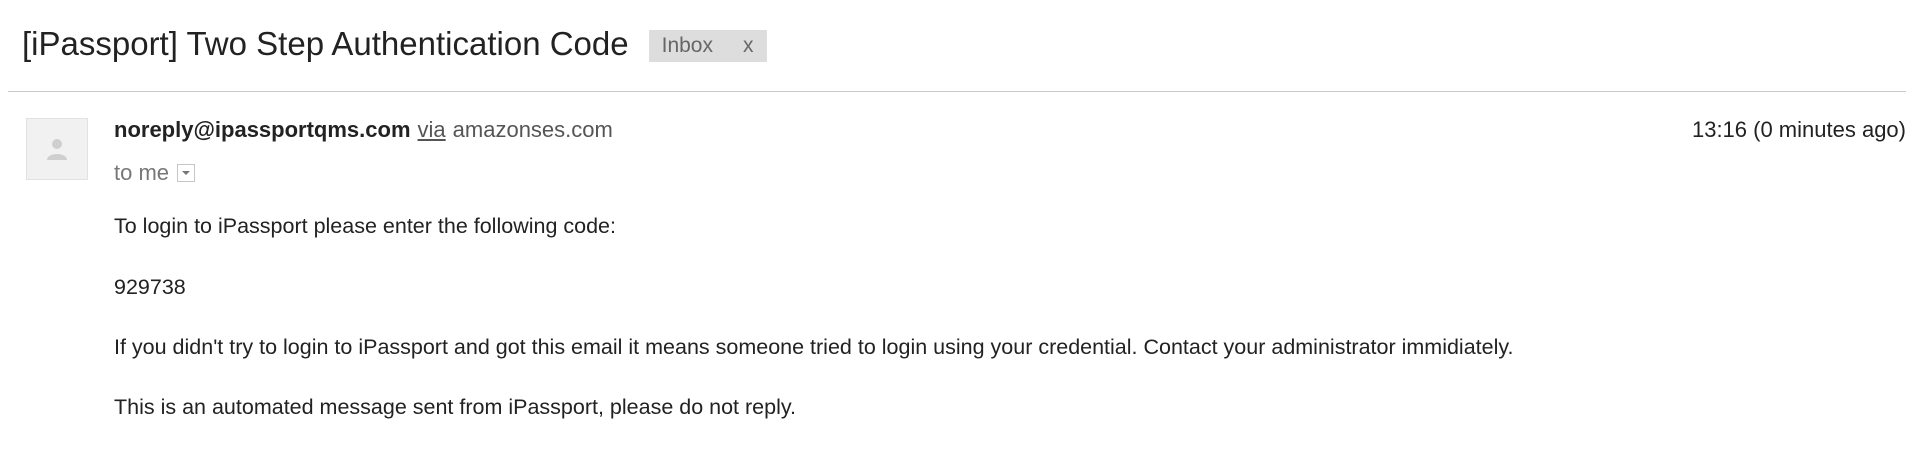 Image resolution: width=1906 pixels, height=458 pixels. I want to click on via-link: via, so click(432, 130).